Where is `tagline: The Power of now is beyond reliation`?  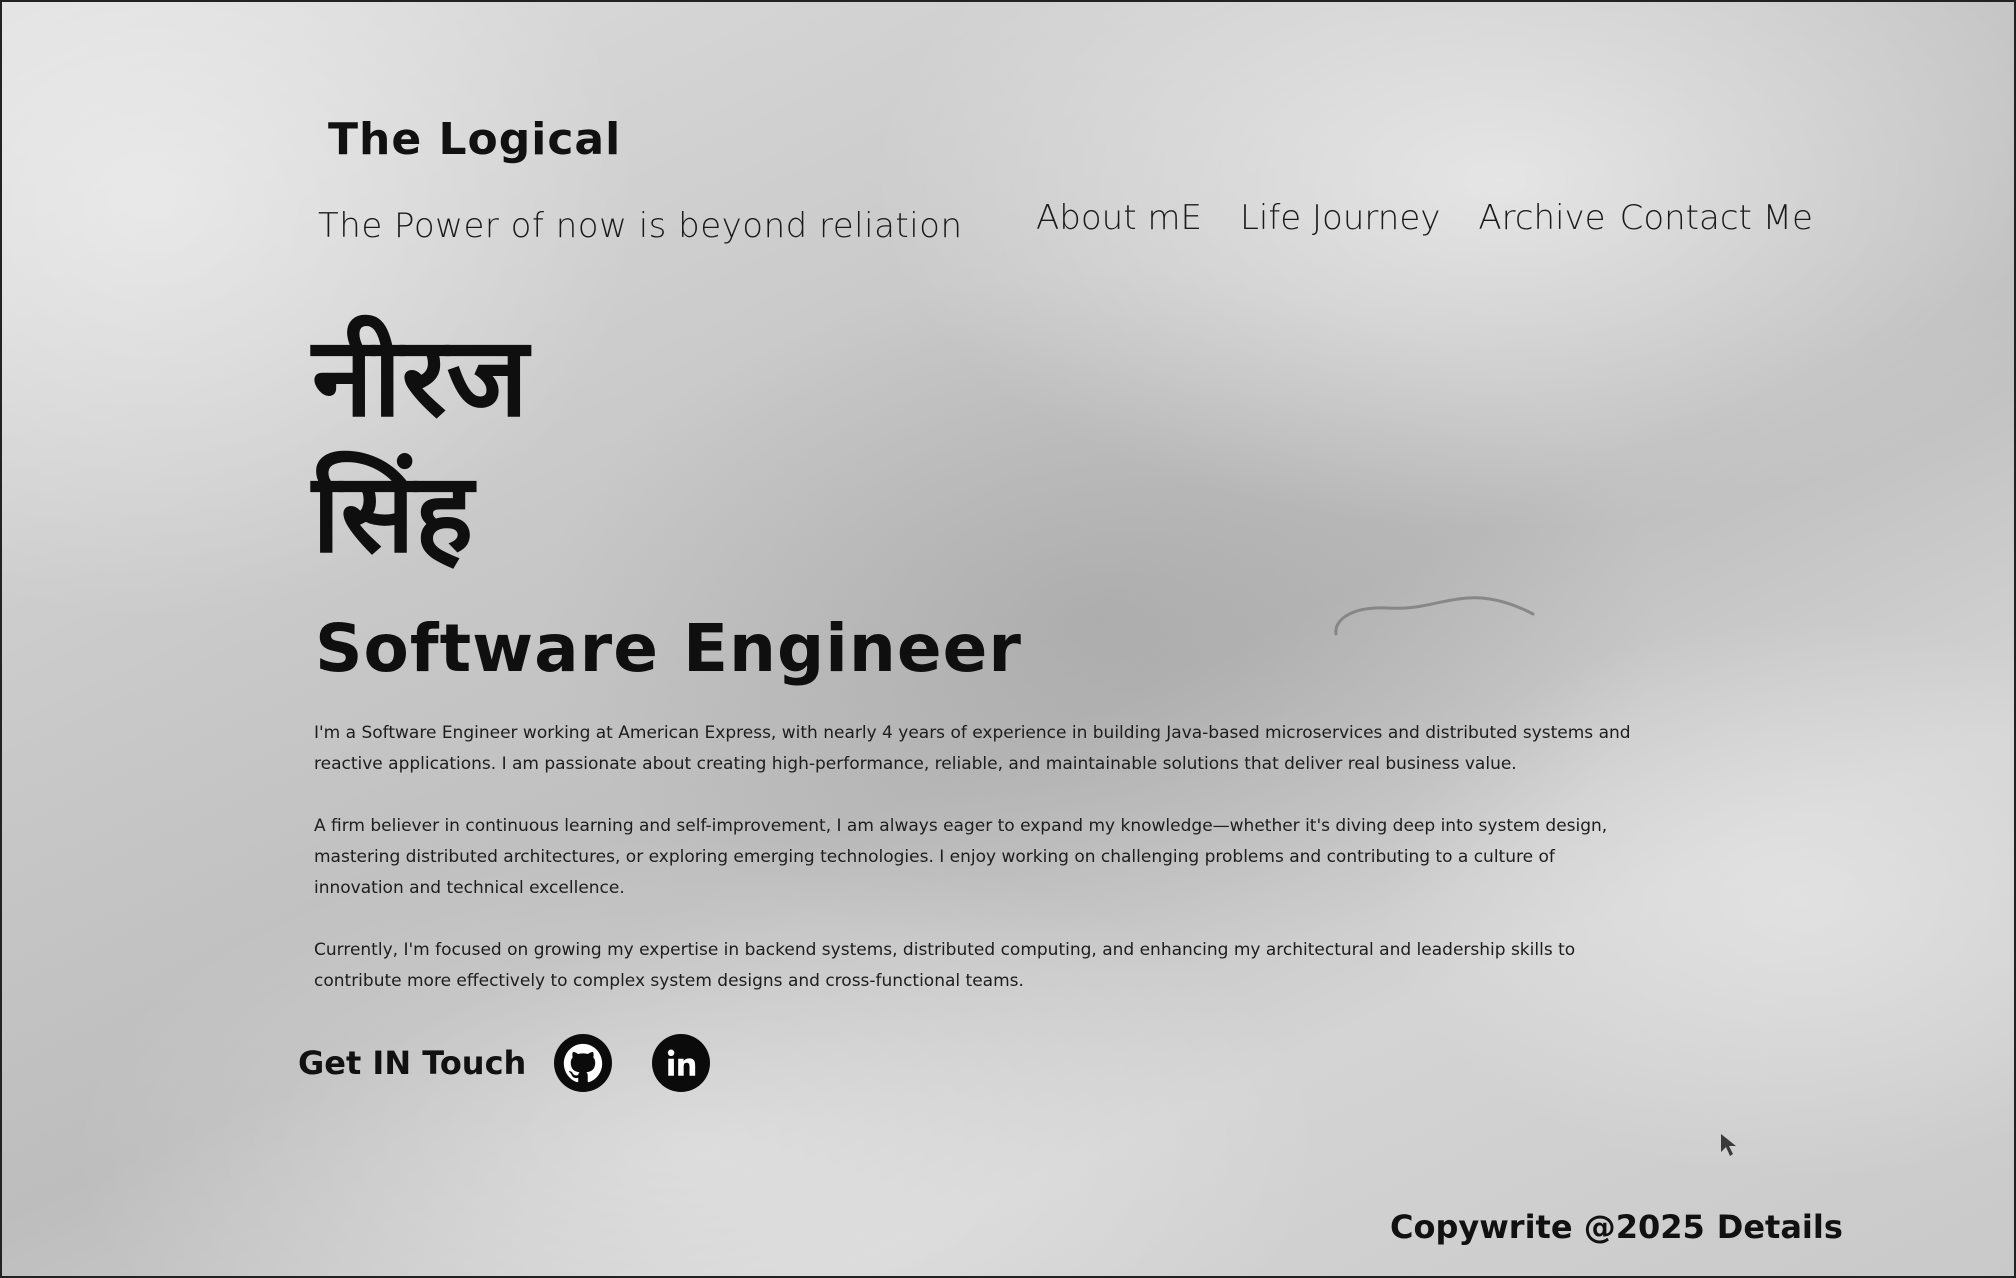 tagline: The Power of now is beyond reliation is located at coordinates (640, 226).